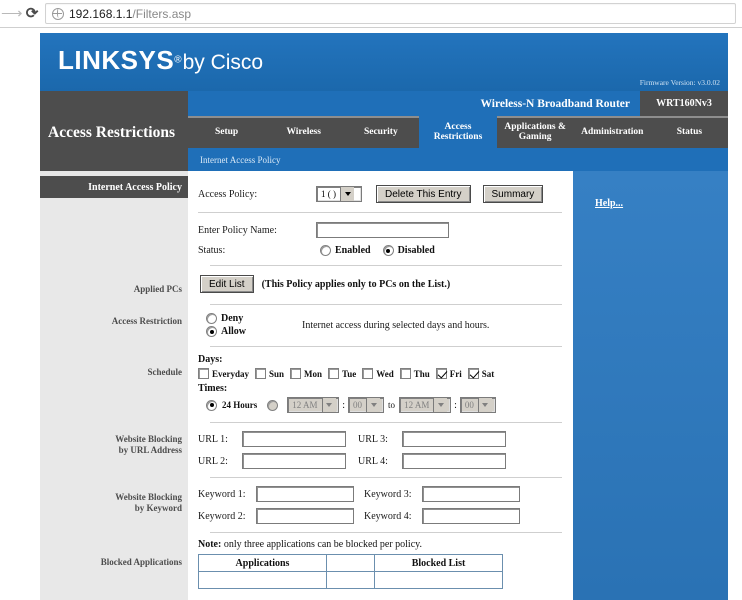  Describe the element at coordinates (162, 13) in the screenshot. I see `url-path-text: /Filters.asp` at that location.